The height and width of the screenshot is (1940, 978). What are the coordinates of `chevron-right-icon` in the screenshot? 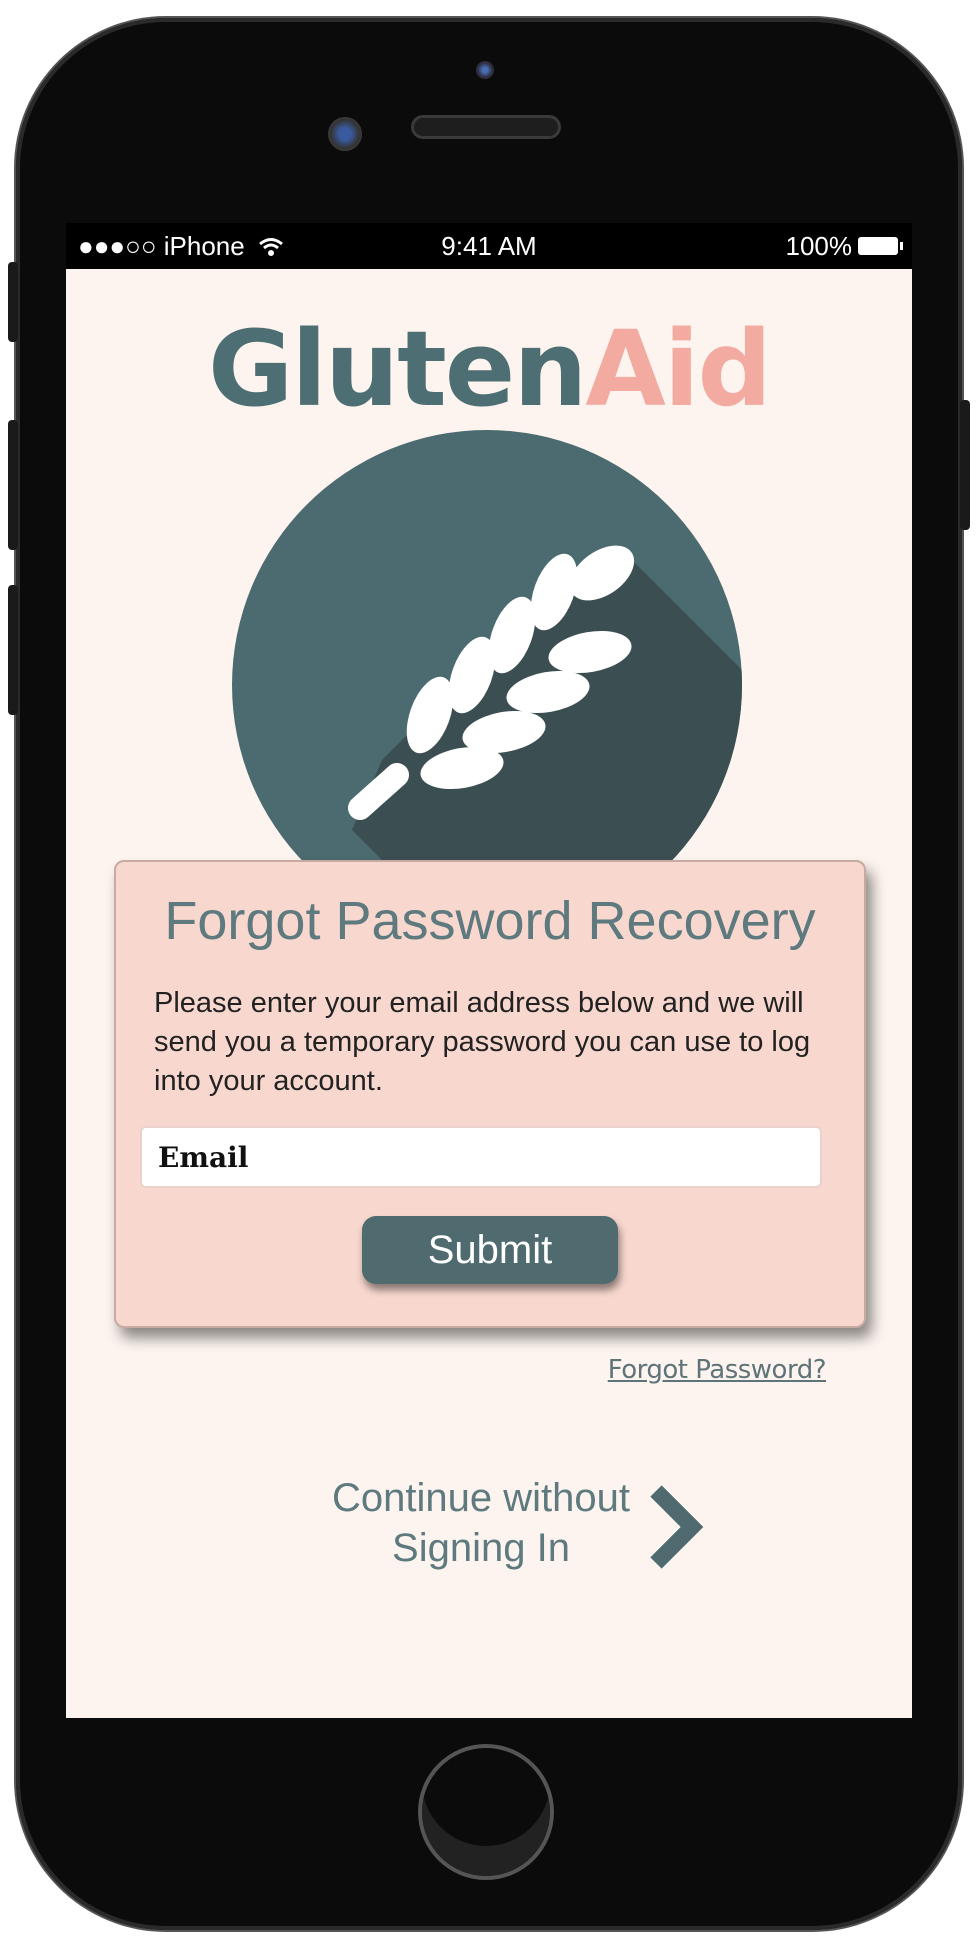 It's located at (677, 1527).